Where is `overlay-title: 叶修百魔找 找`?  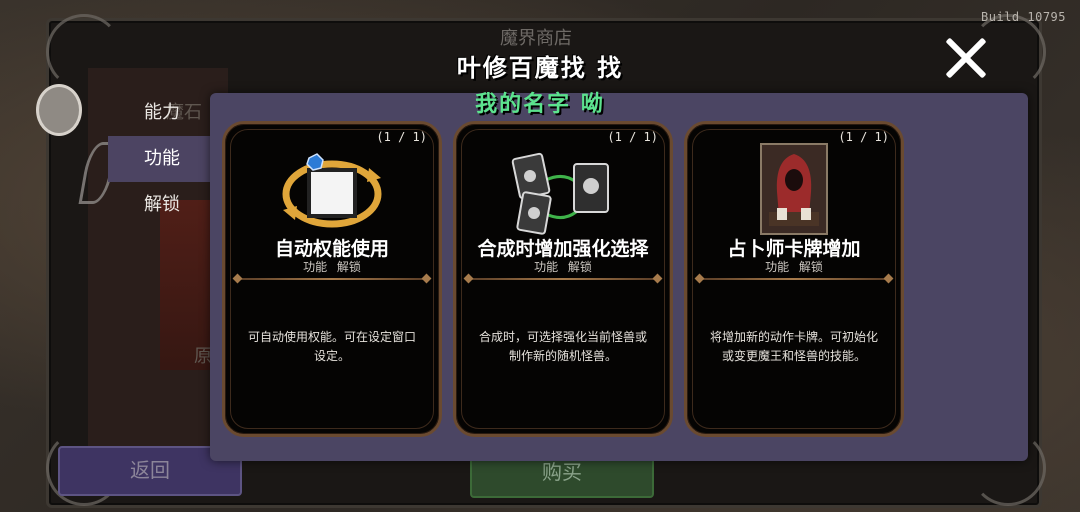
overlay-title: 叶修百魔找 找 is located at coordinates (540, 67).